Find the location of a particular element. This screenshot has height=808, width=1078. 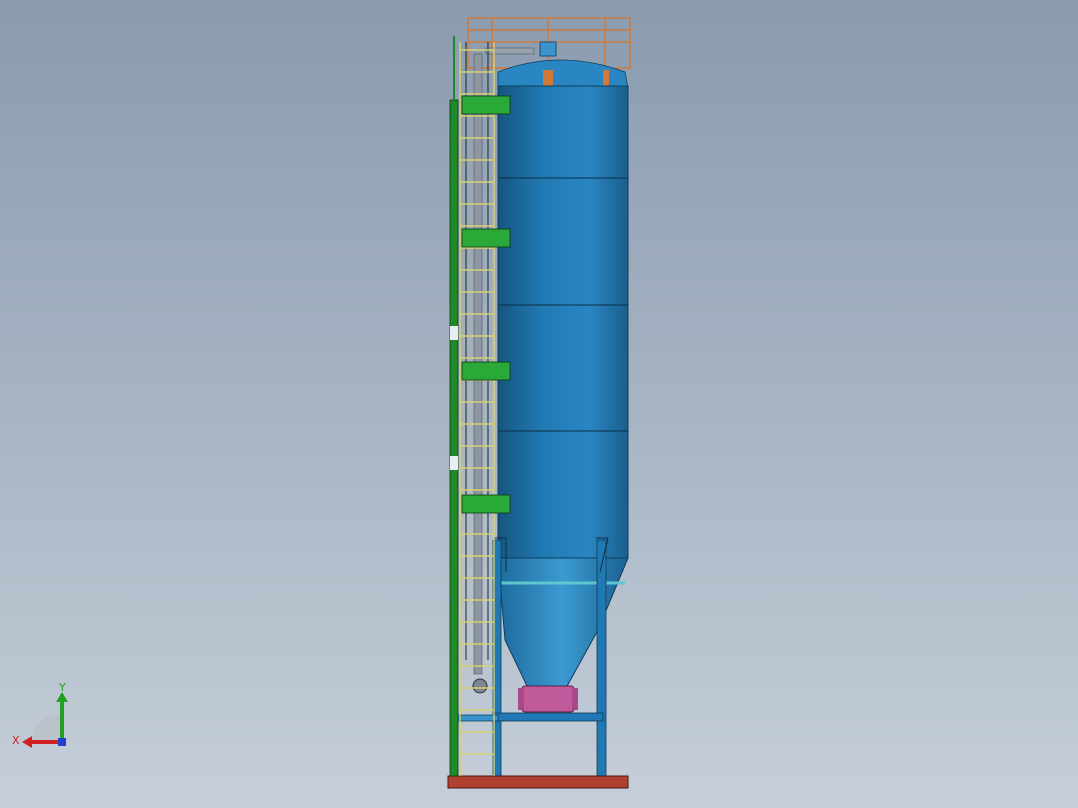

triad-z-axis is located at coordinates (62, 742).